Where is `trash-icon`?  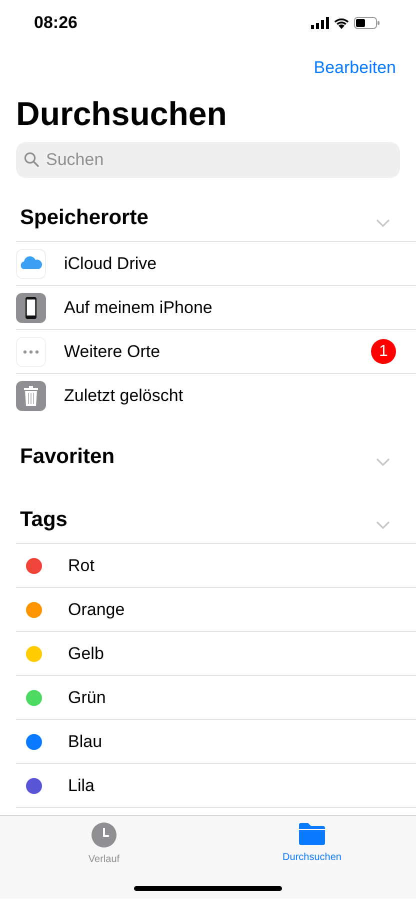 trash-icon is located at coordinates (31, 395).